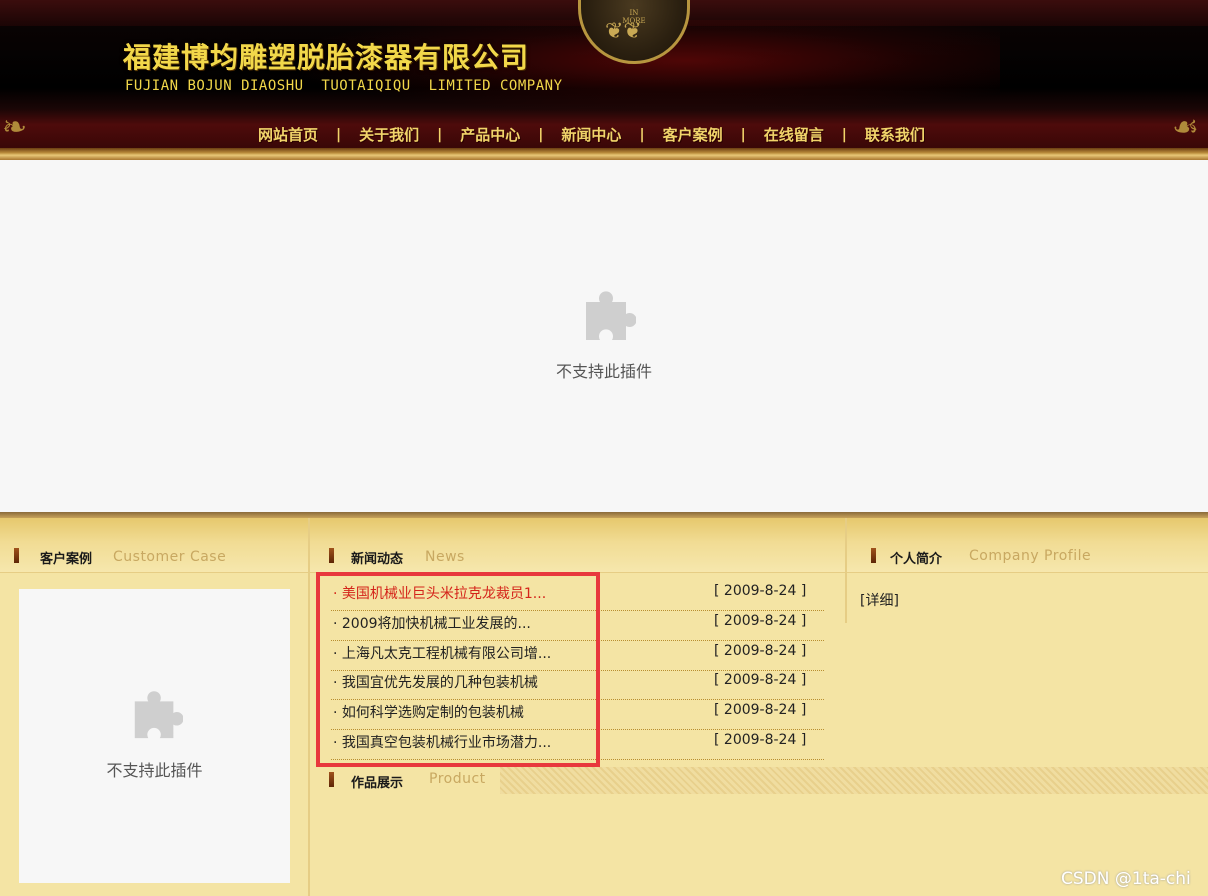  What do you see at coordinates (577, 595) in the screenshot?
I see `news-row: · 美国机械业巨头米拉克龙裁员1... [ 2009-8-24 ]` at bounding box center [577, 595].